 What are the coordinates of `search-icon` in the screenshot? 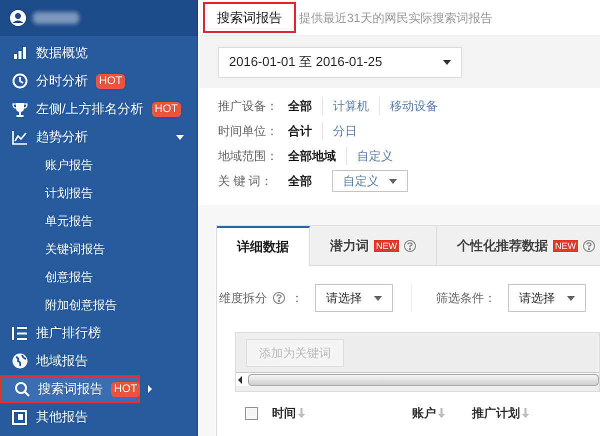 It's located at (22, 389).